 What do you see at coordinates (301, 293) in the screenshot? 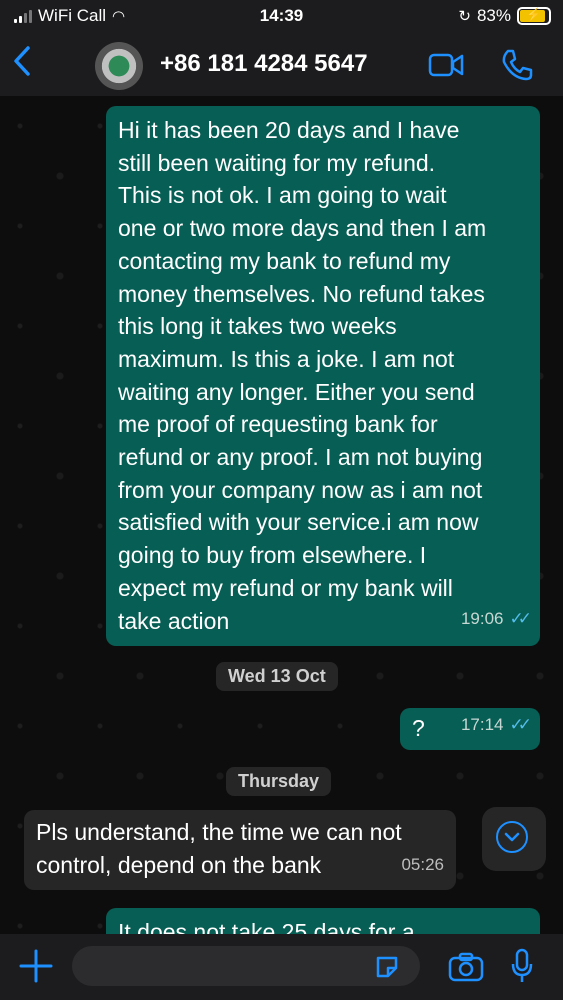
I see `message-line: money themselves. No refund takes` at bounding box center [301, 293].